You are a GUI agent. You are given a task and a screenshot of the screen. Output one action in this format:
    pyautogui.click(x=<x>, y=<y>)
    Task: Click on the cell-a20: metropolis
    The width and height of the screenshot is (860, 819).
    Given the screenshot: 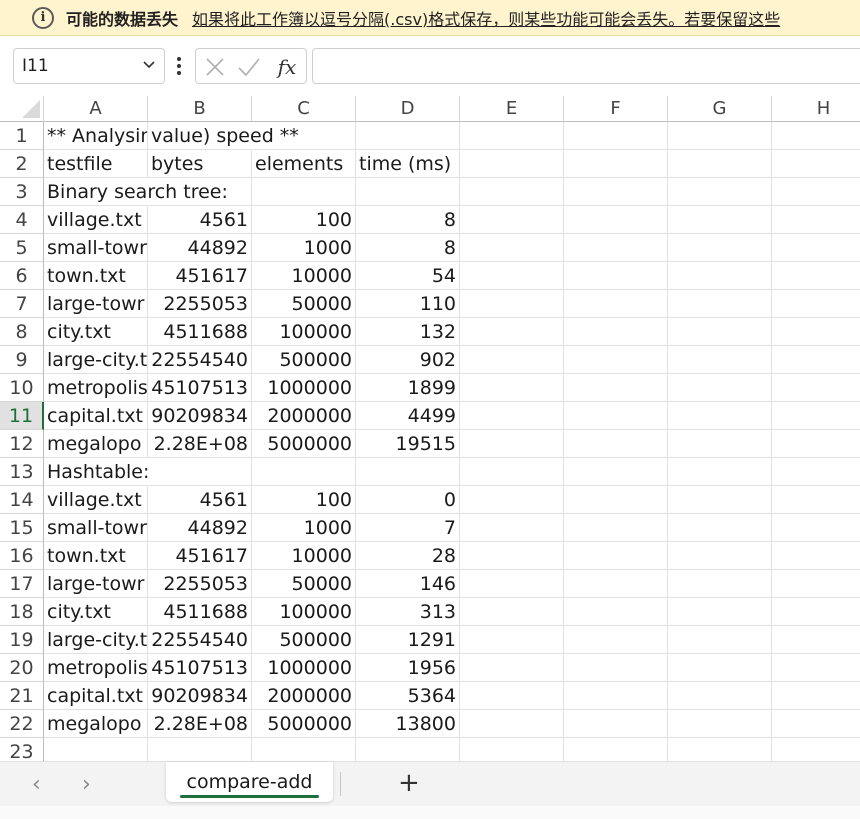 What is the action you would take?
    pyautogui.click(x=96, y=668)
    